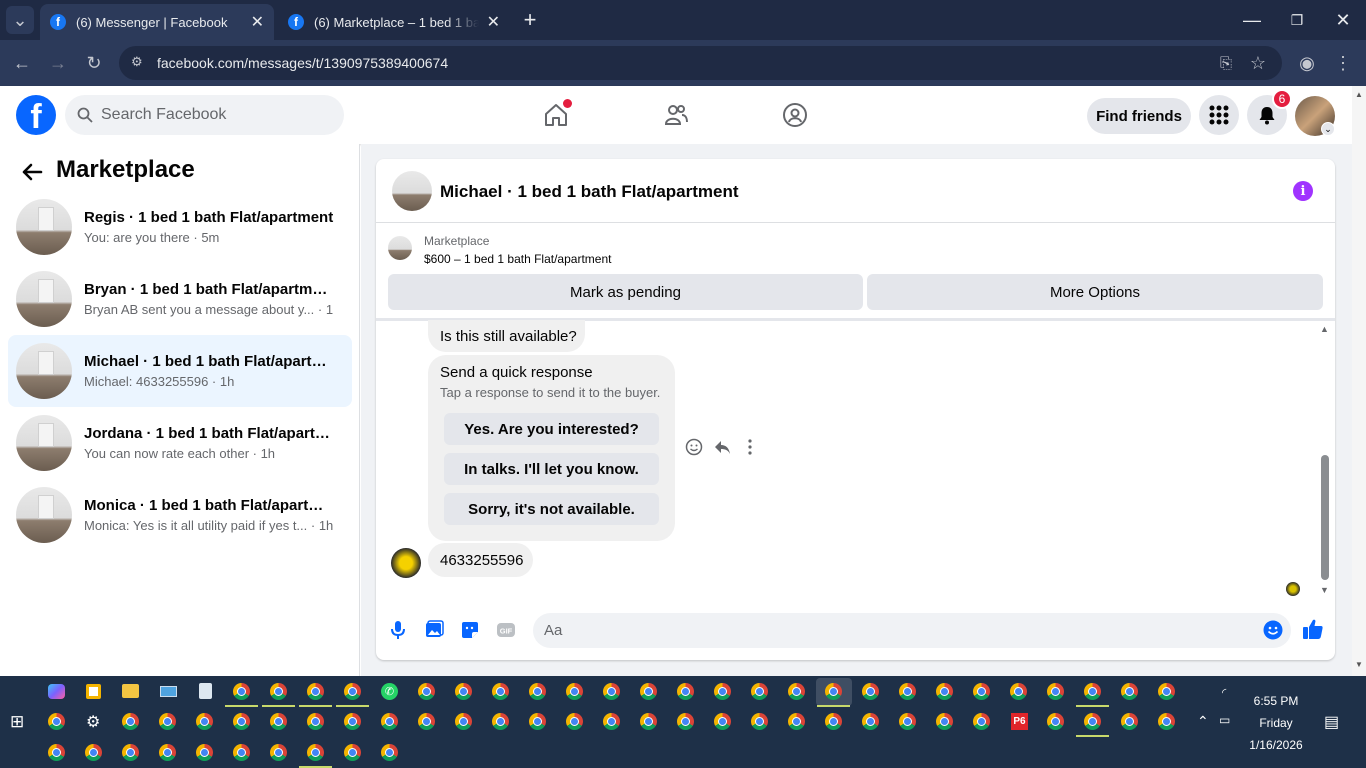 The image size is (1366, 768). I want to click on wifi-icon: ◜, so click(1224, 692).